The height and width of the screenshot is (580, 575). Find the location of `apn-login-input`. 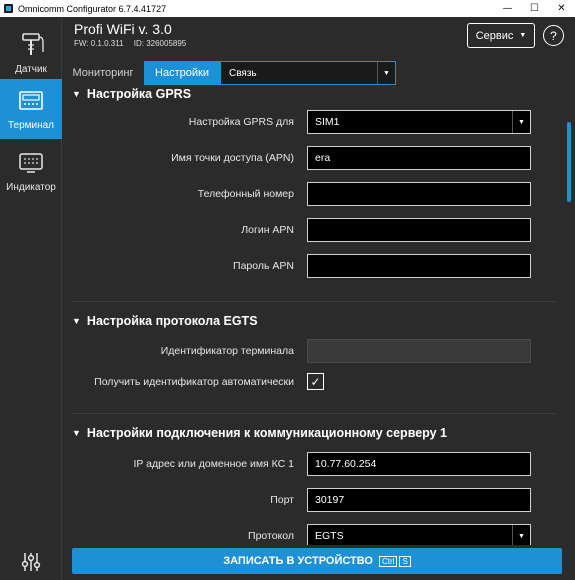

apn-login-input is located at coordinates (419, 230).